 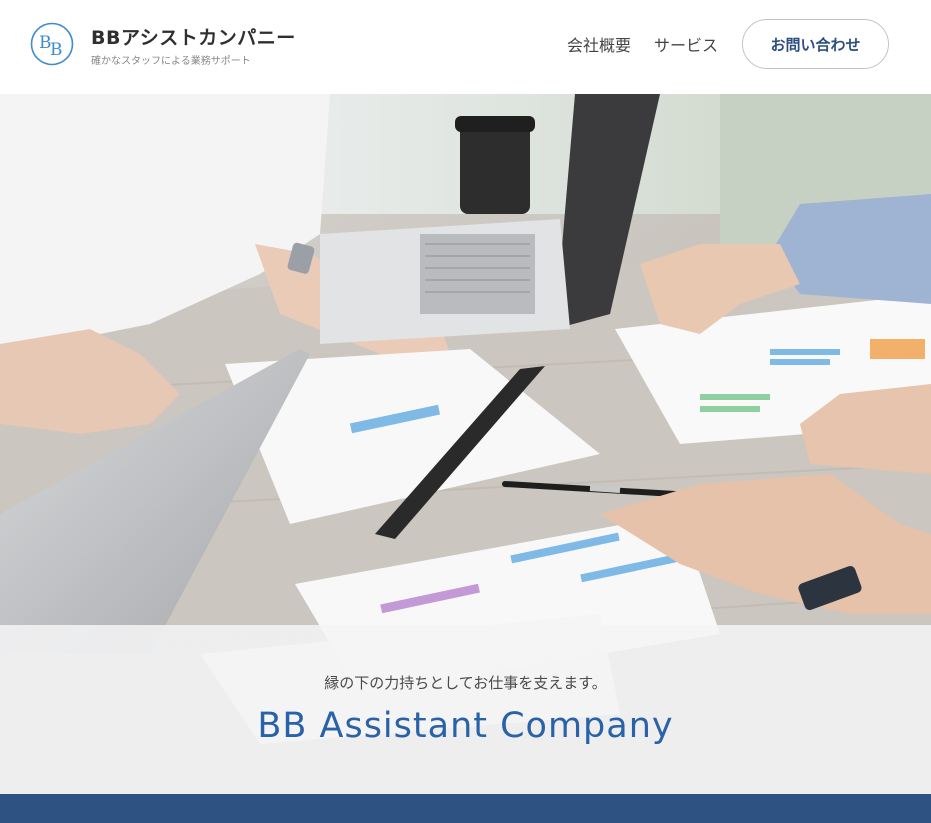 What do you see at coordinates (465, 726) in the screenshot?
I see `hero-title: BB Assistant Company` at bounding box center [465, 726].